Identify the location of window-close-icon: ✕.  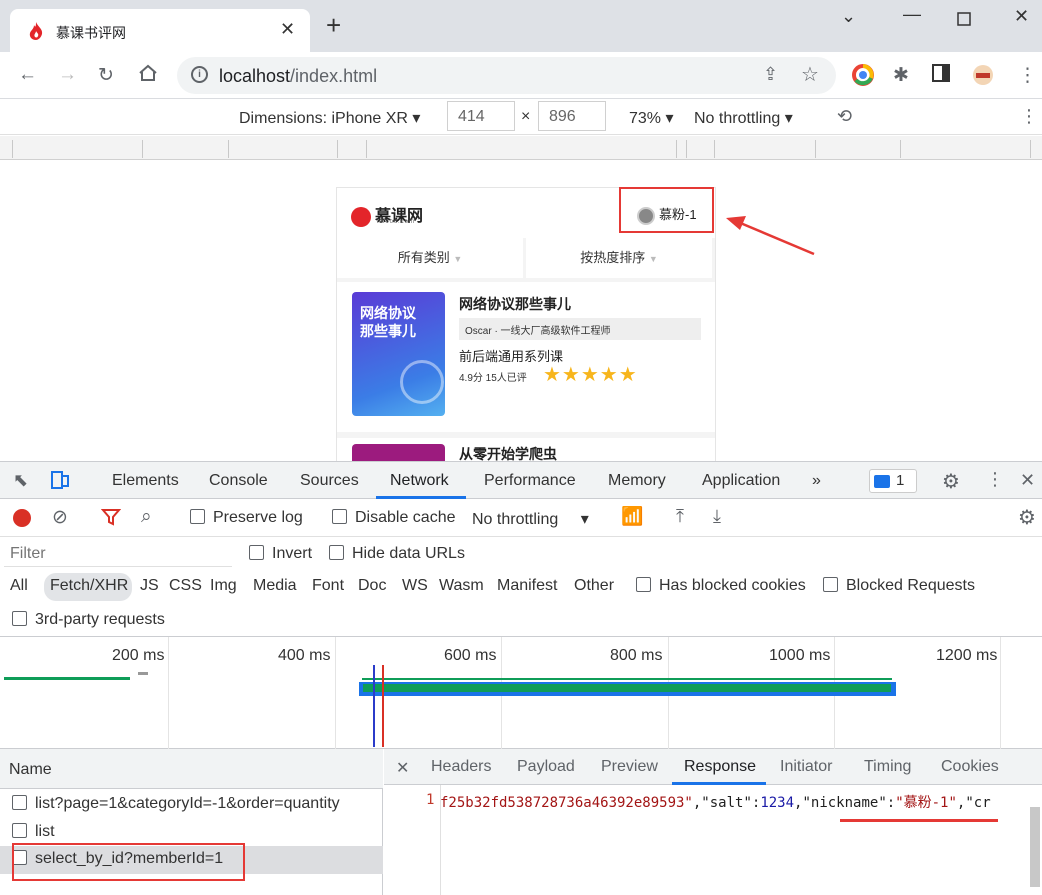
(1021, 16).